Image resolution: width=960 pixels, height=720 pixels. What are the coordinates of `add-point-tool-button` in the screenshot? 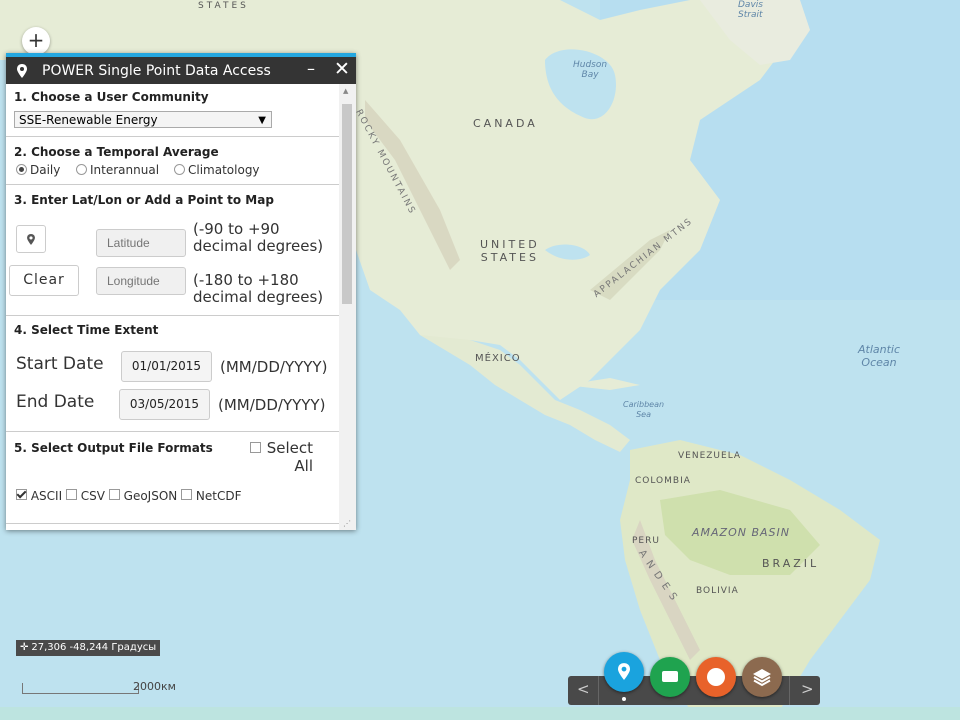 It's located at (624, 672).